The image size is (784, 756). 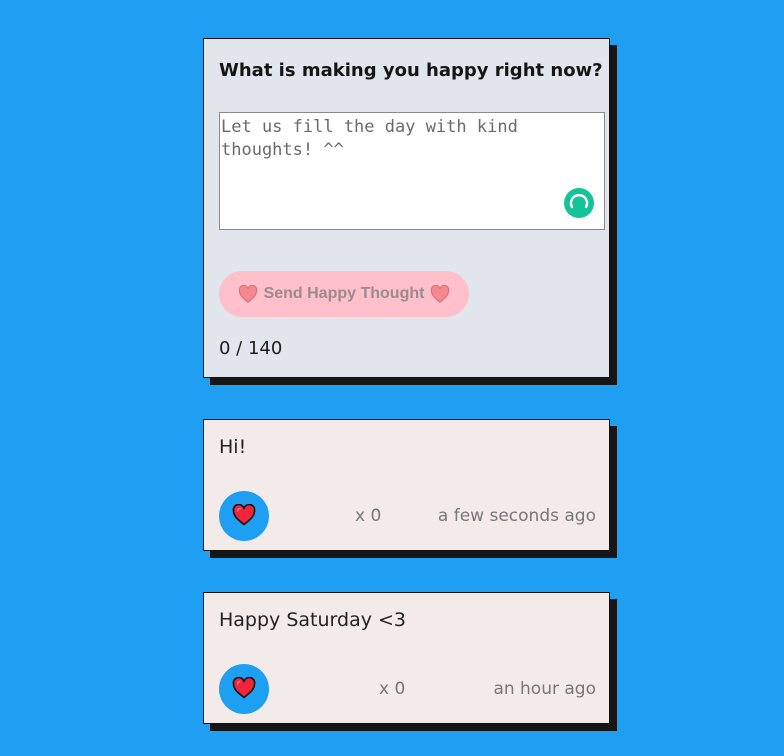 What do you see at coordinates (579, 203) in the screenshot?
I see `grammar-assistant-icon` at bounding box center [579, 203].